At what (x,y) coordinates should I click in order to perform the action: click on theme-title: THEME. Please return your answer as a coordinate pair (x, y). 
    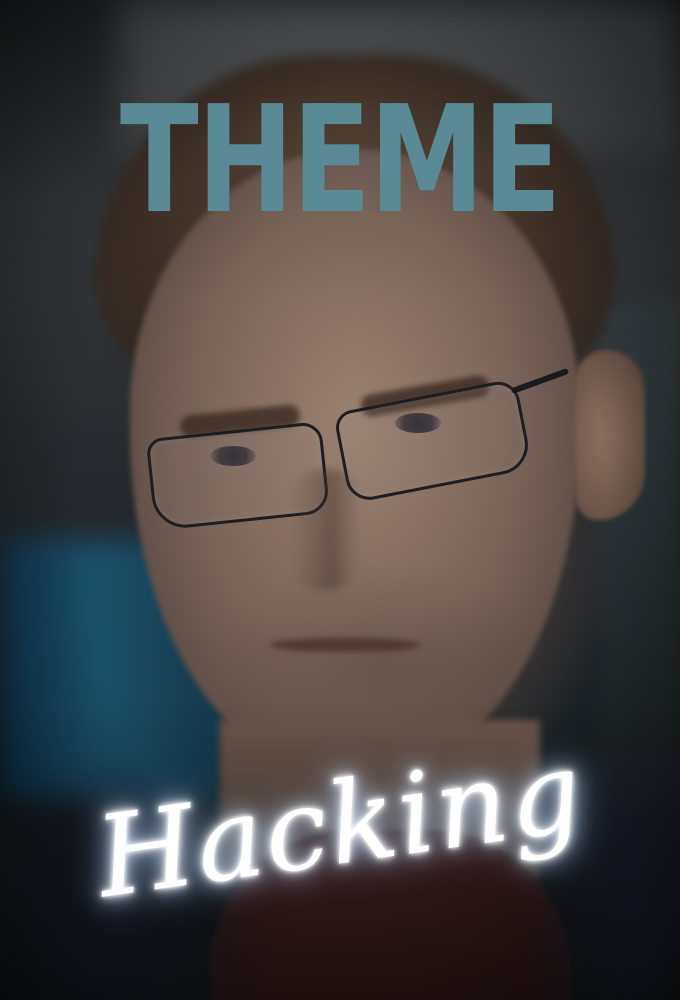
    Looking at the image, I should click on (340, 160).